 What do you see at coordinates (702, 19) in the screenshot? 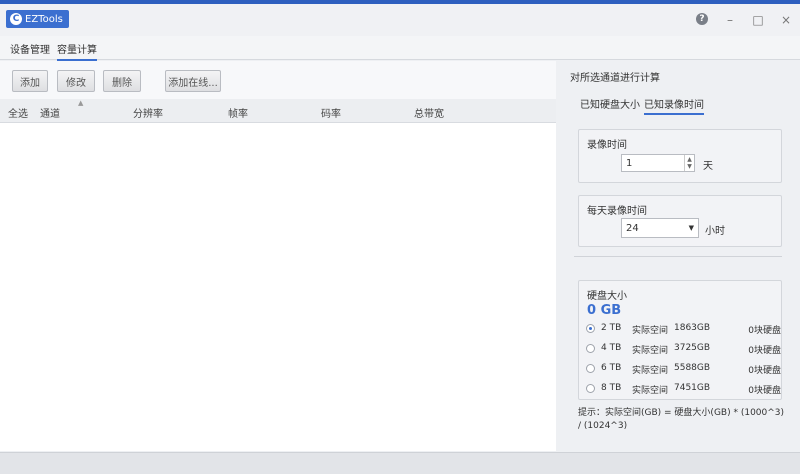
I see `help-icon: ?` at bounding box center [702, 19].